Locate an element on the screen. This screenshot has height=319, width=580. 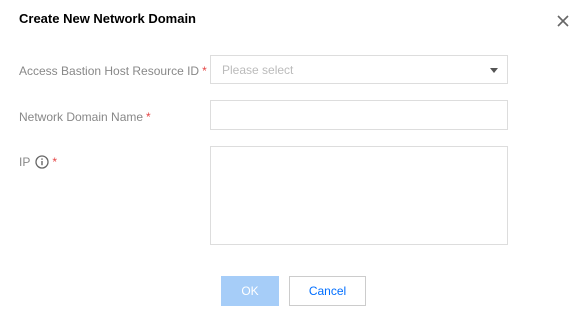
domain-name-field is located at coordinates (359, 115).